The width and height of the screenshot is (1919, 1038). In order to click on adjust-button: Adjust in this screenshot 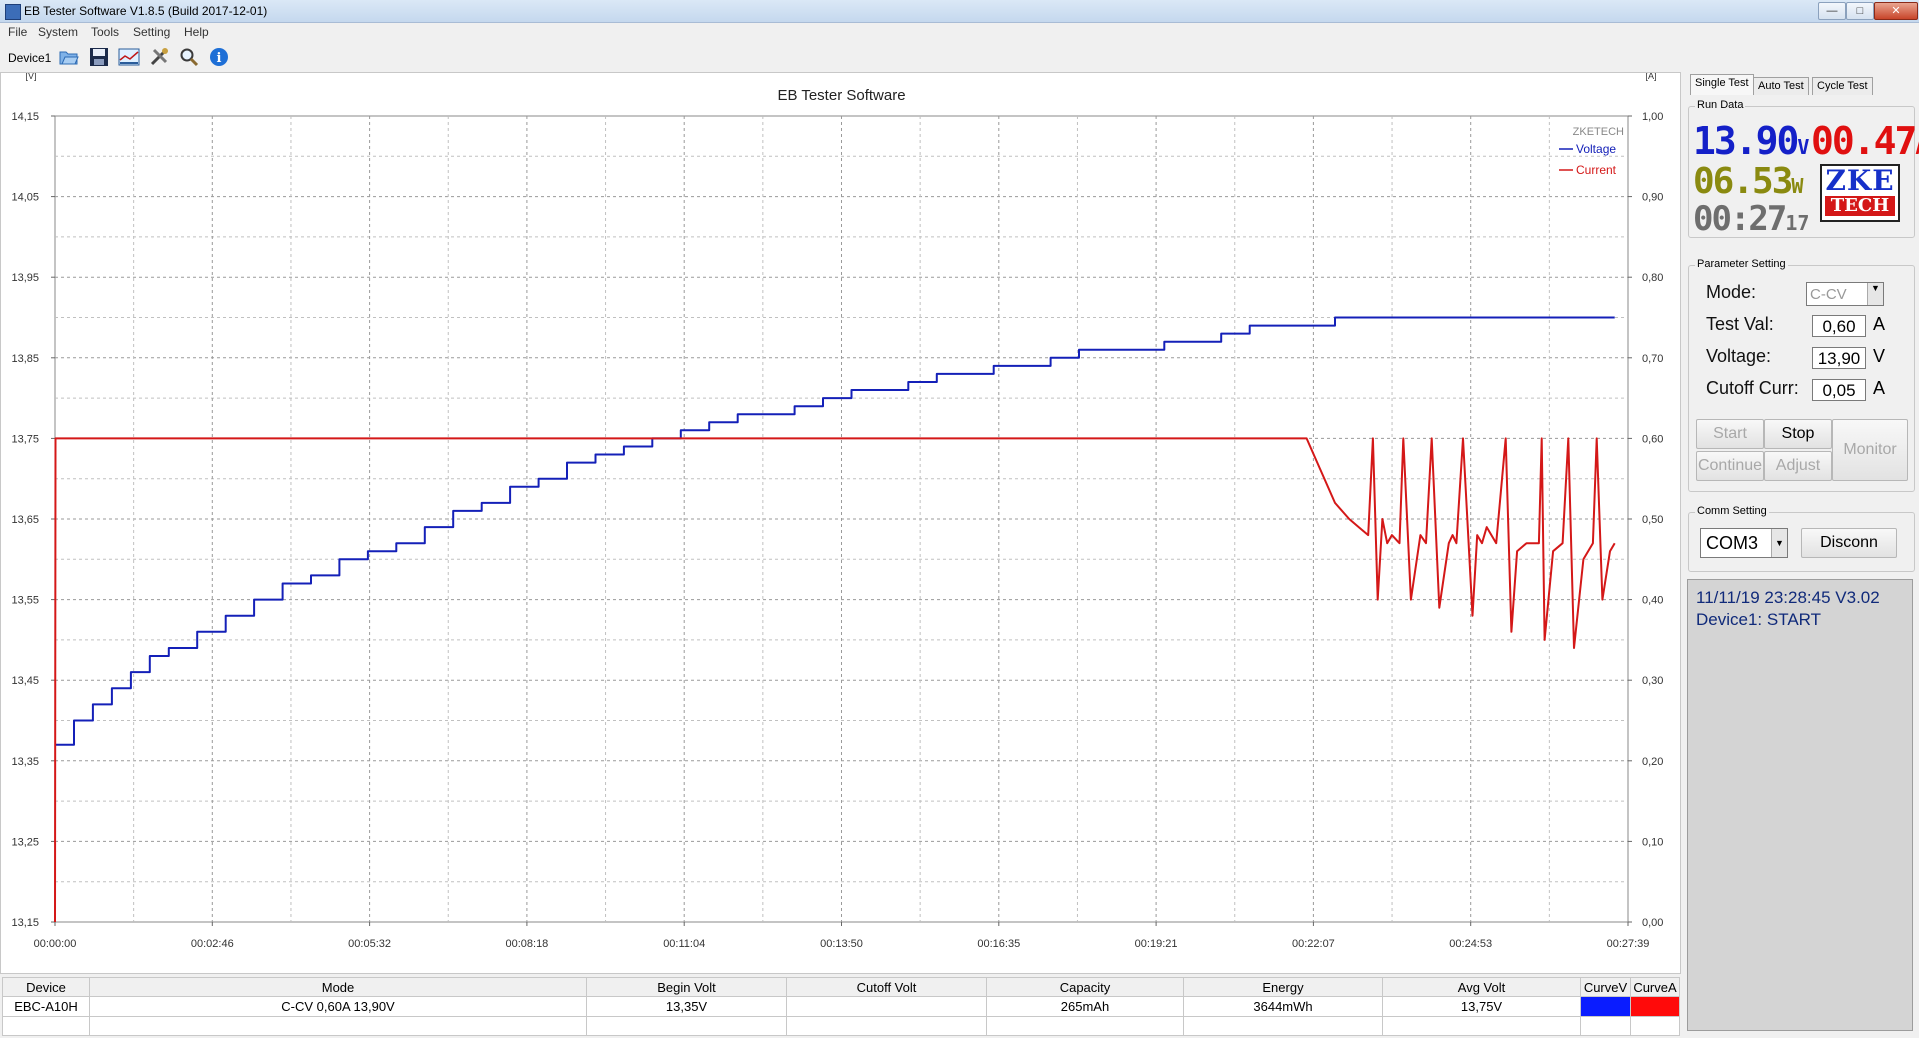, I will do `click(1798, 466)`.